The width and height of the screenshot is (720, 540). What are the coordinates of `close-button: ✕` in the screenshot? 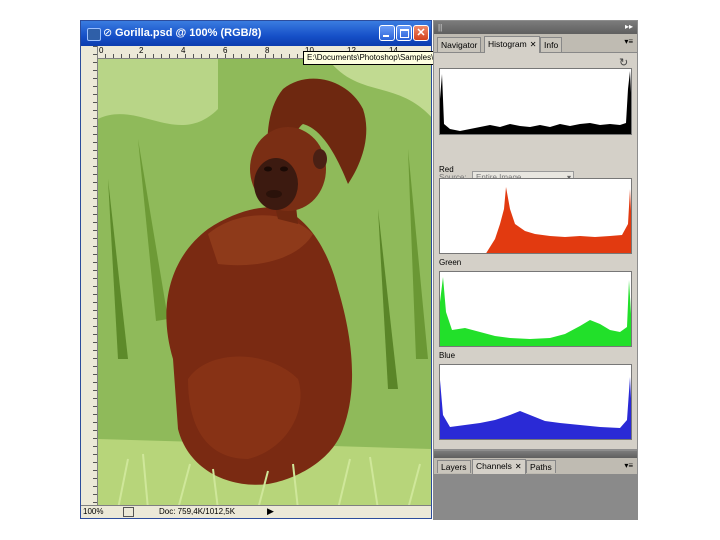 It's located at (421, 33).